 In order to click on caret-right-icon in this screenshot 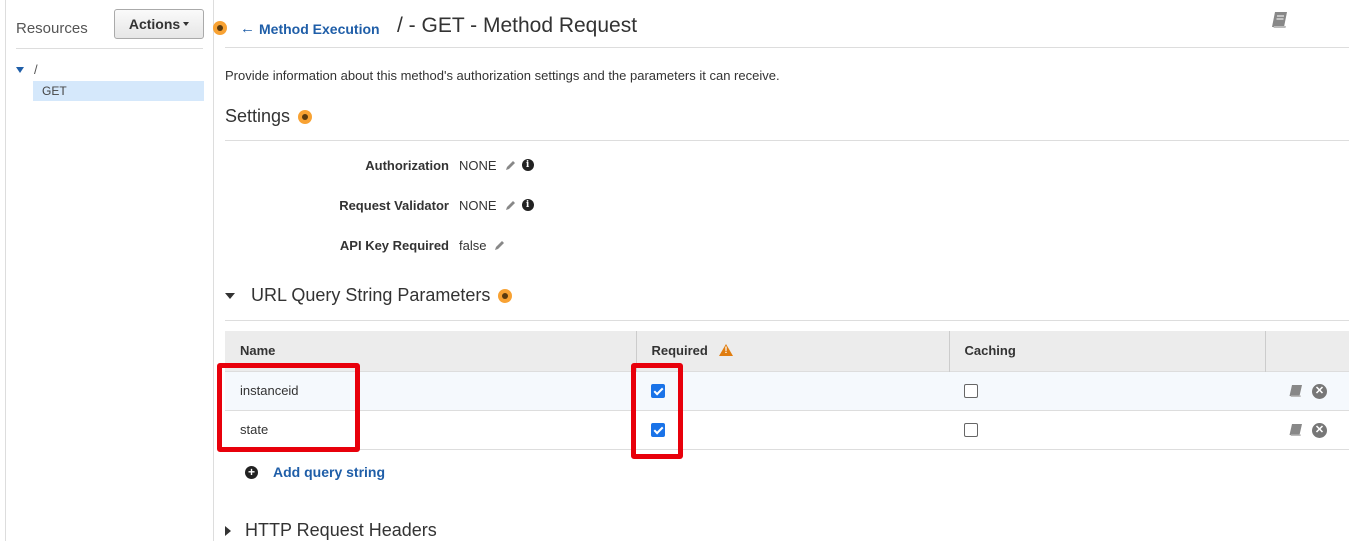, I will do `click(228, 530)`.